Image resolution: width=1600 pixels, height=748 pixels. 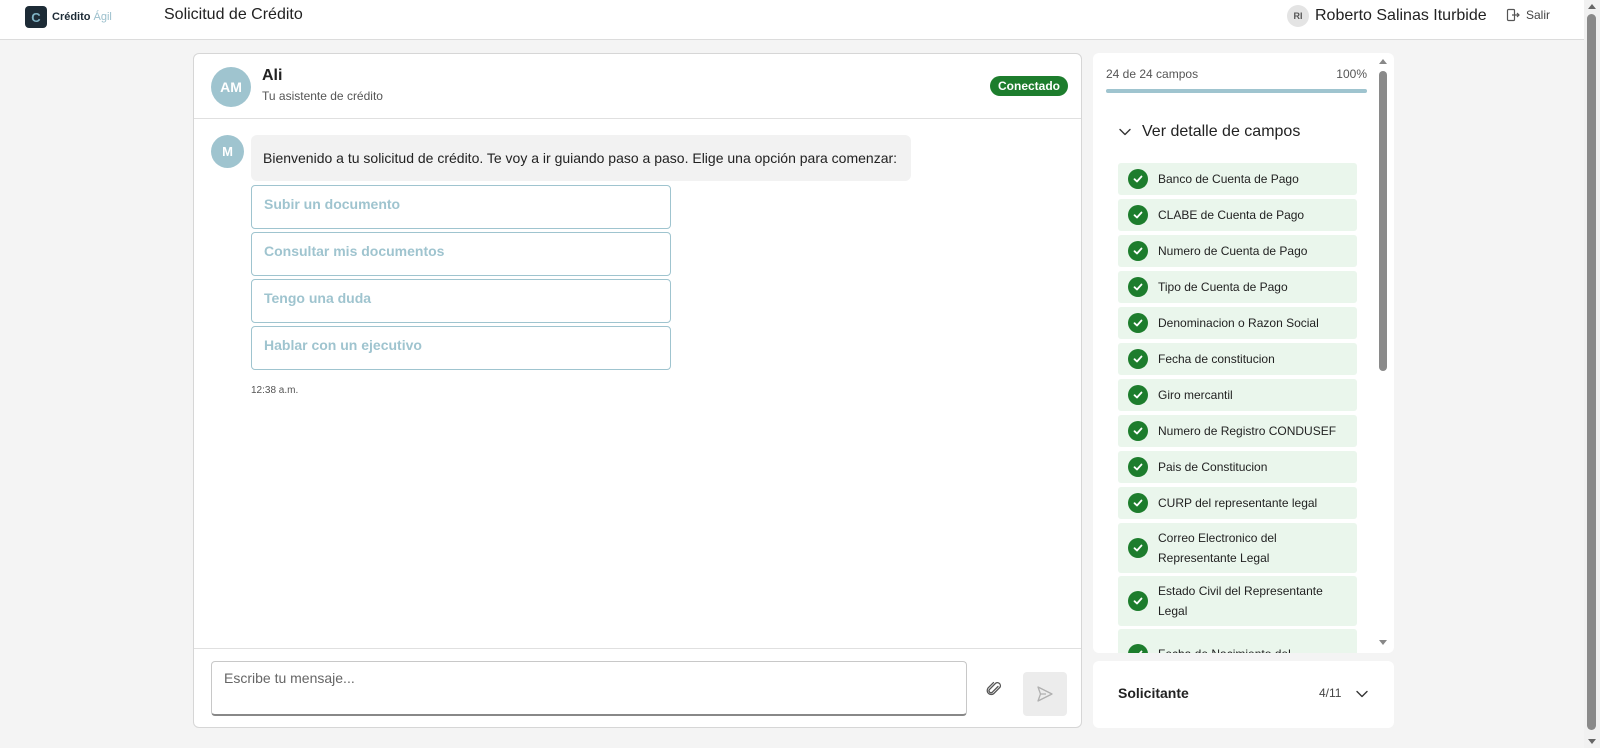 What do you see at coordinates (102, 17) in the screenshot?
I see `logo-accent-text: Ágil` at bounding box center [102, 17].